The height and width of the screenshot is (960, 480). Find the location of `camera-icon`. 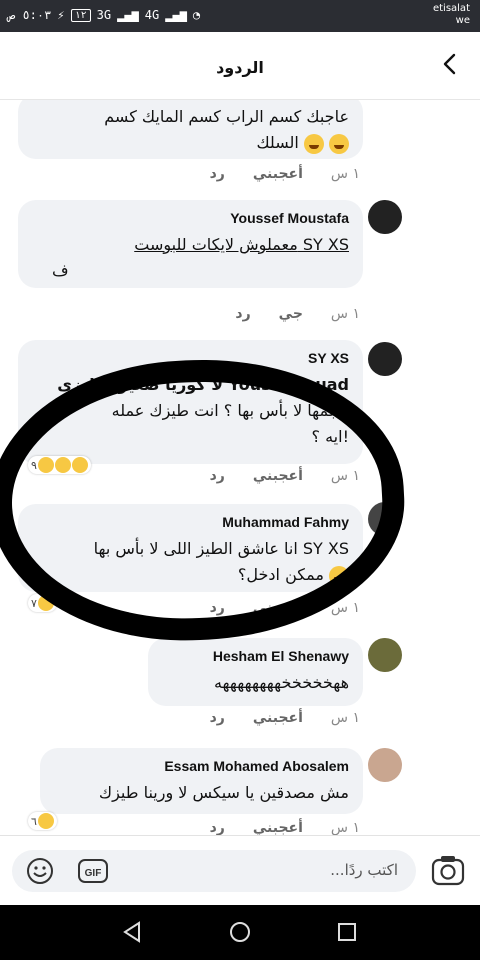

camera-icon is located at coordinates (448, 870).